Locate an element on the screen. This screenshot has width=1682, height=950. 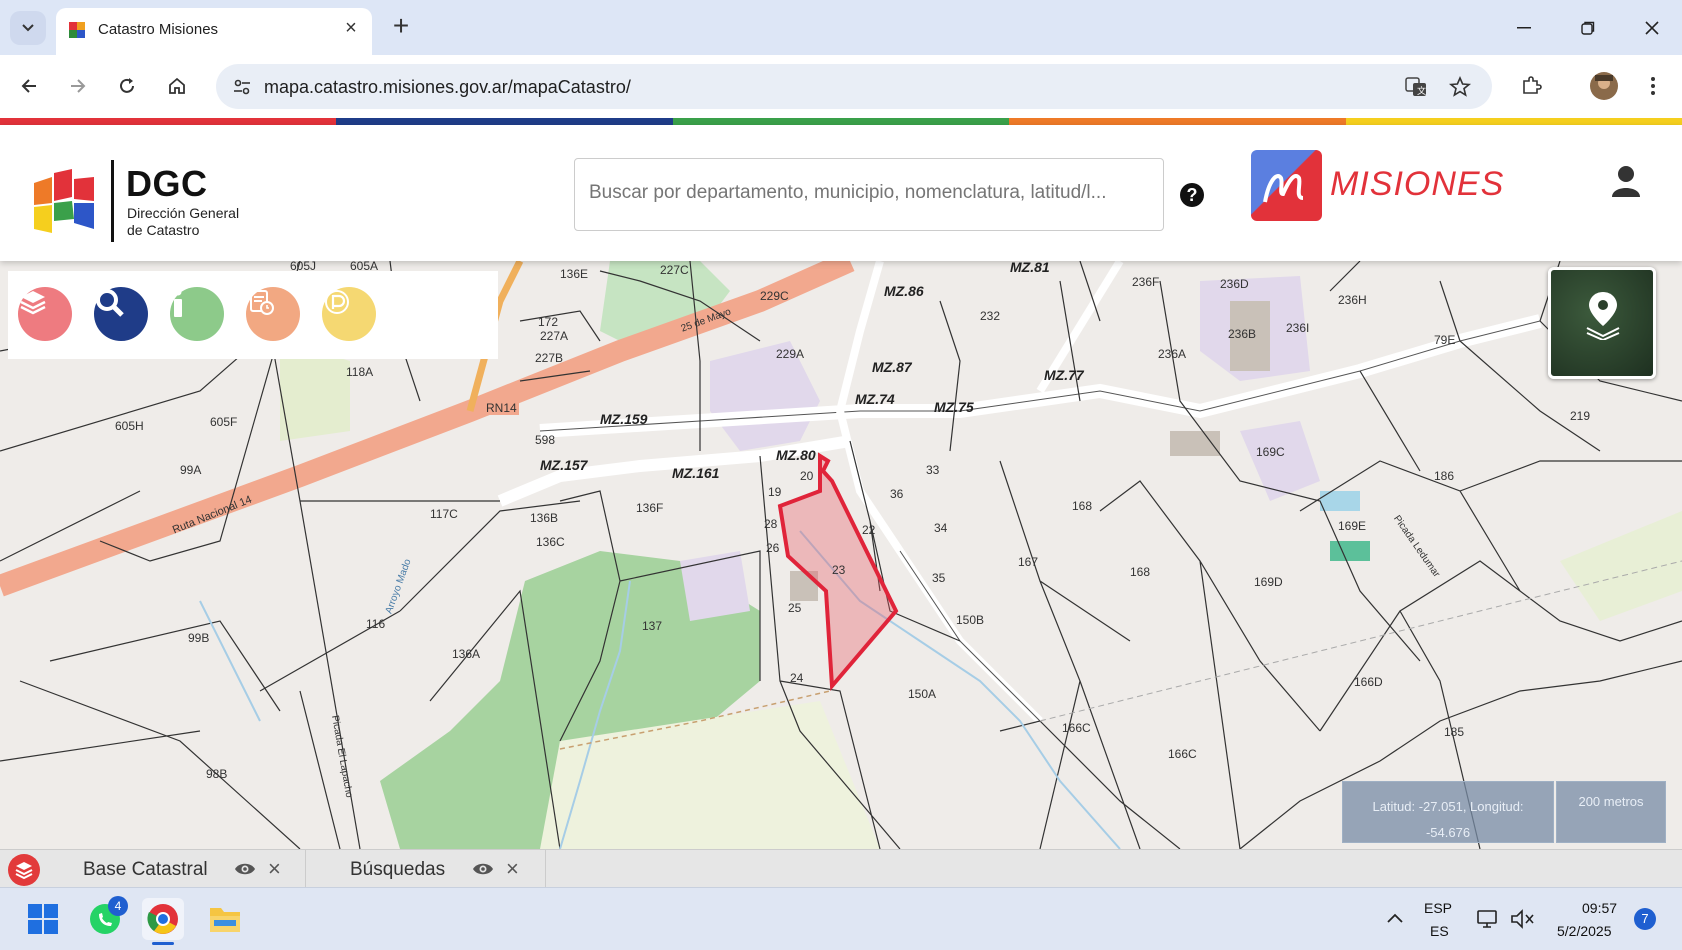
tab-search-button is located at coordinates (28, 28).